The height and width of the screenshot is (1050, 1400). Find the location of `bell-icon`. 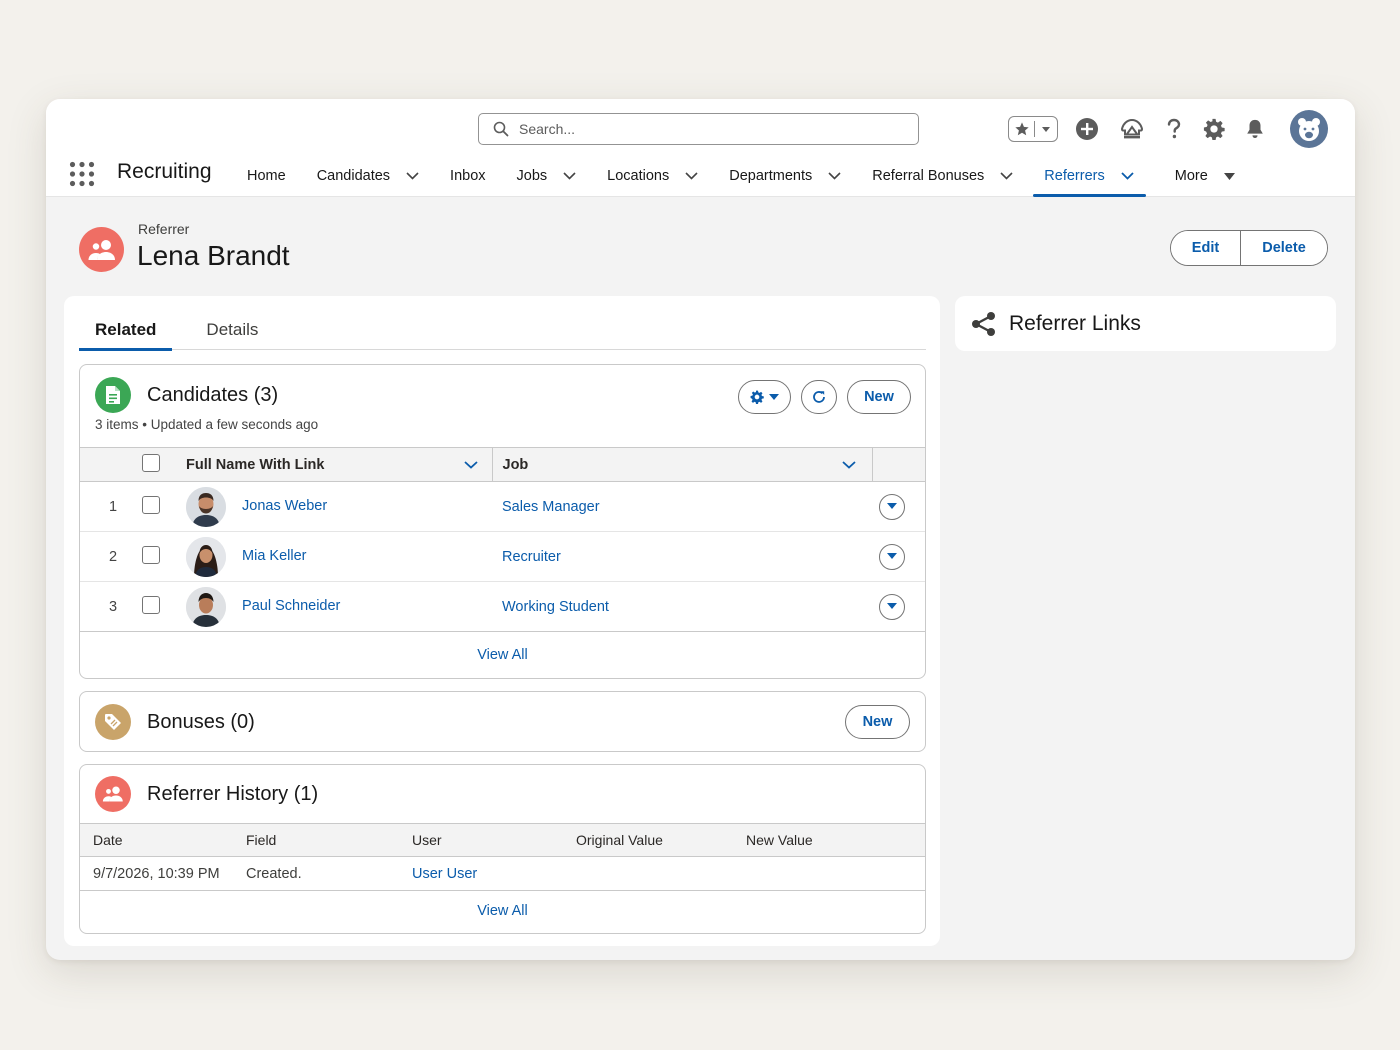

bell-icon is located at coordinates (1255, 128).